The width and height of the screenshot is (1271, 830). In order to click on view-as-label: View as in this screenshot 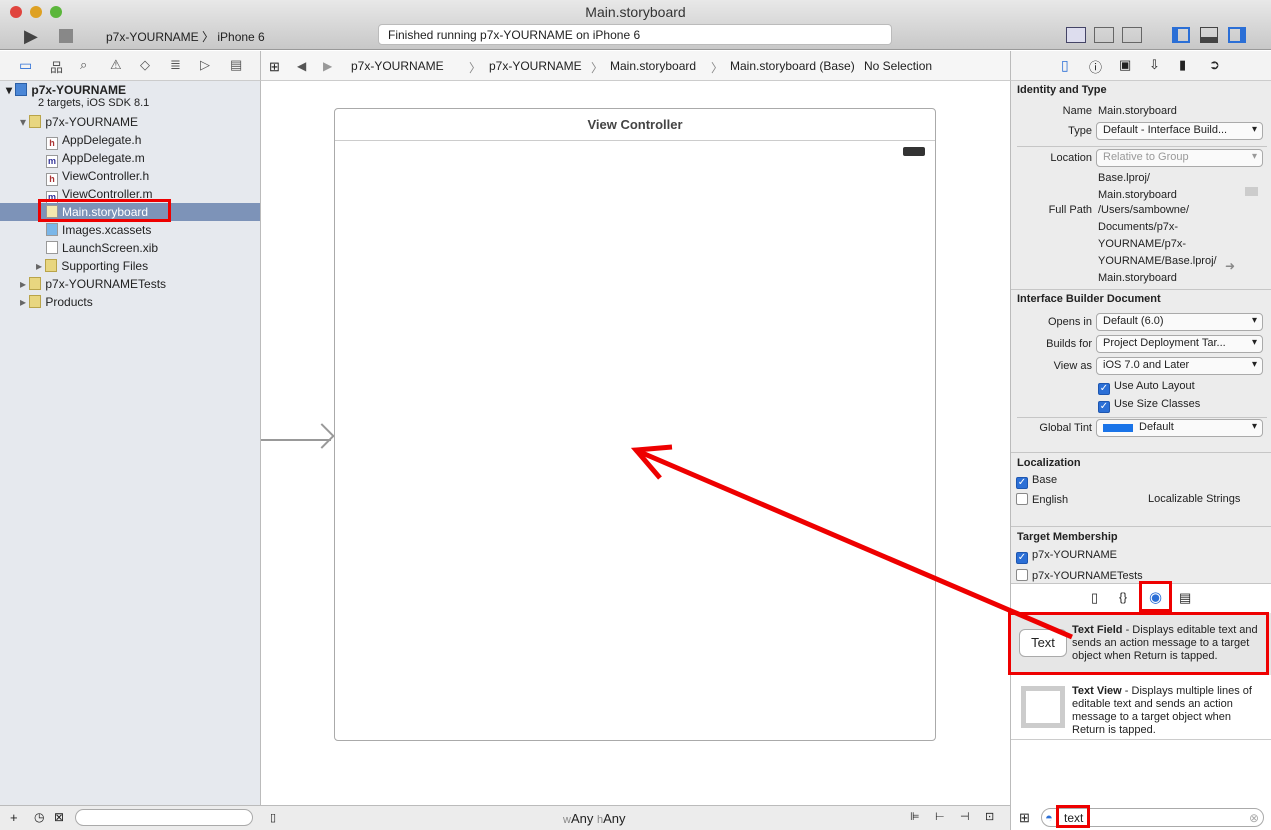, I will do `click(1072, 366)`.